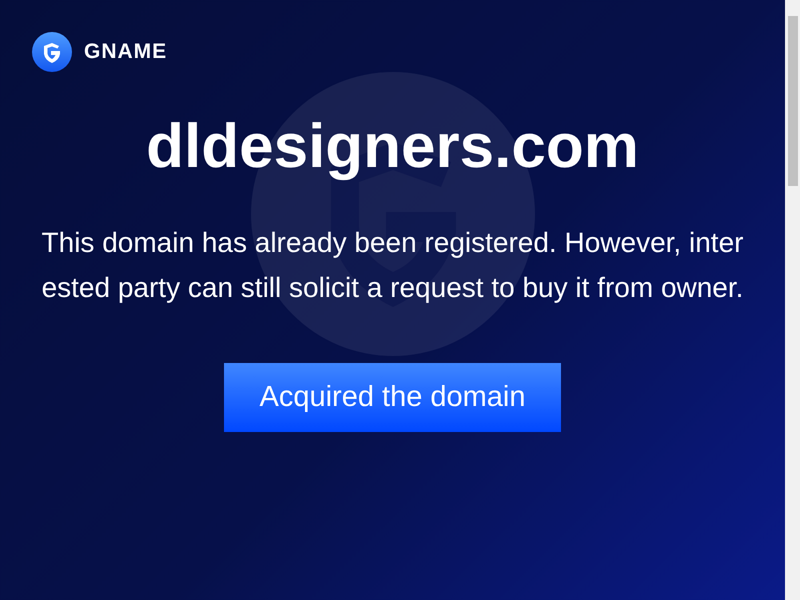 This screenshot has height=600, width=800. Describe the element at coordinates (392, 397) in the screenshot. I see `acquire-button: Acquired the domain` at that location.